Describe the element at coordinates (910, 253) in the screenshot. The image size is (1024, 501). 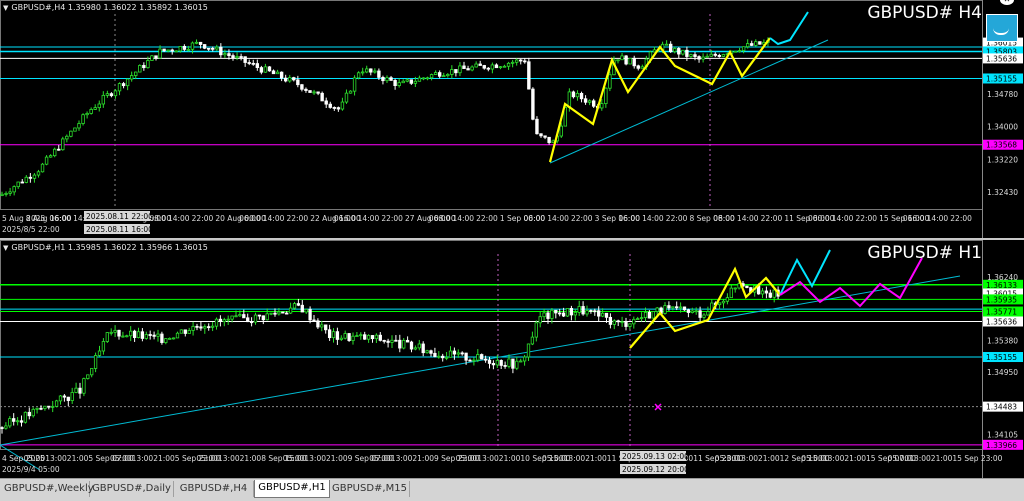
I see `symbol-name: GBPUSD#` at that location.